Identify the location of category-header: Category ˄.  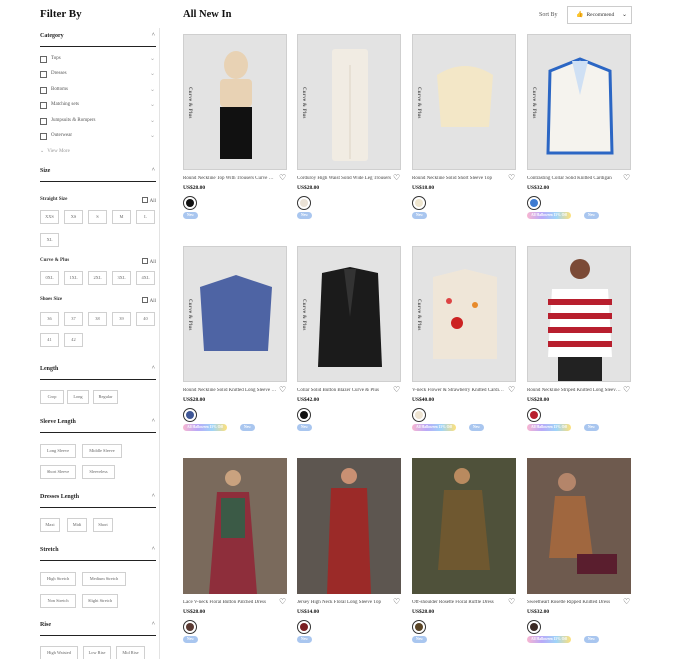
(98, 39).